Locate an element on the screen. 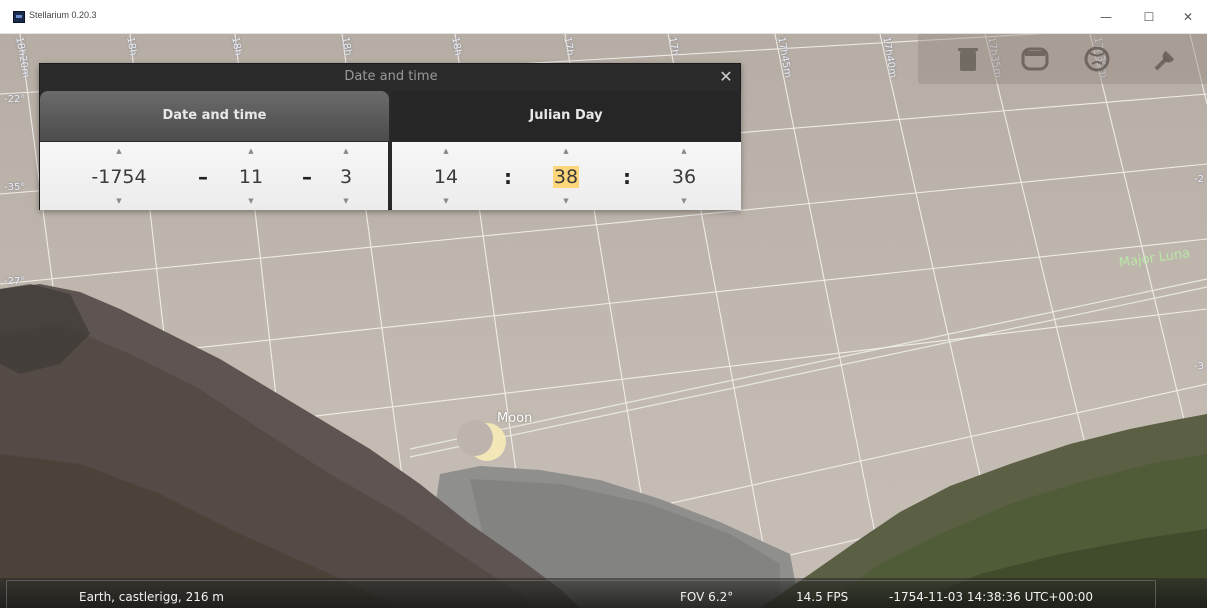 The image size is (1207, 608). wrench-icon is located at coordinates (1166, 59).